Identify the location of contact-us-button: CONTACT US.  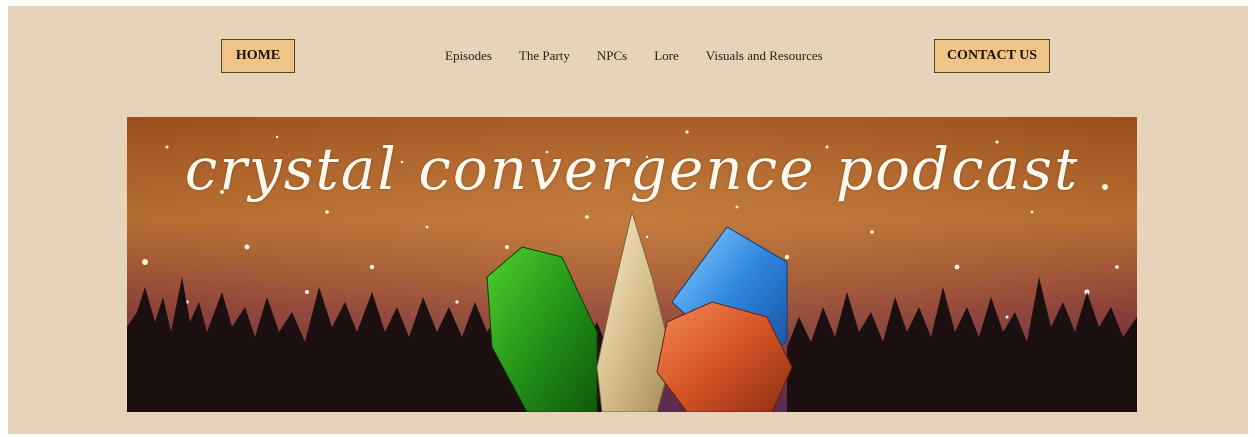
(992, 56).